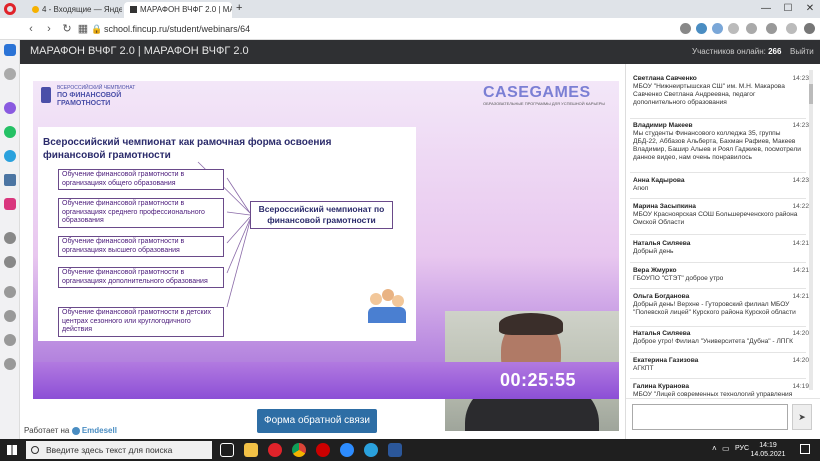 This screenshot has width=820, height=461. Describe the element at coordinates (10, 262) in the screenshot. I see `send-icon` at that location.